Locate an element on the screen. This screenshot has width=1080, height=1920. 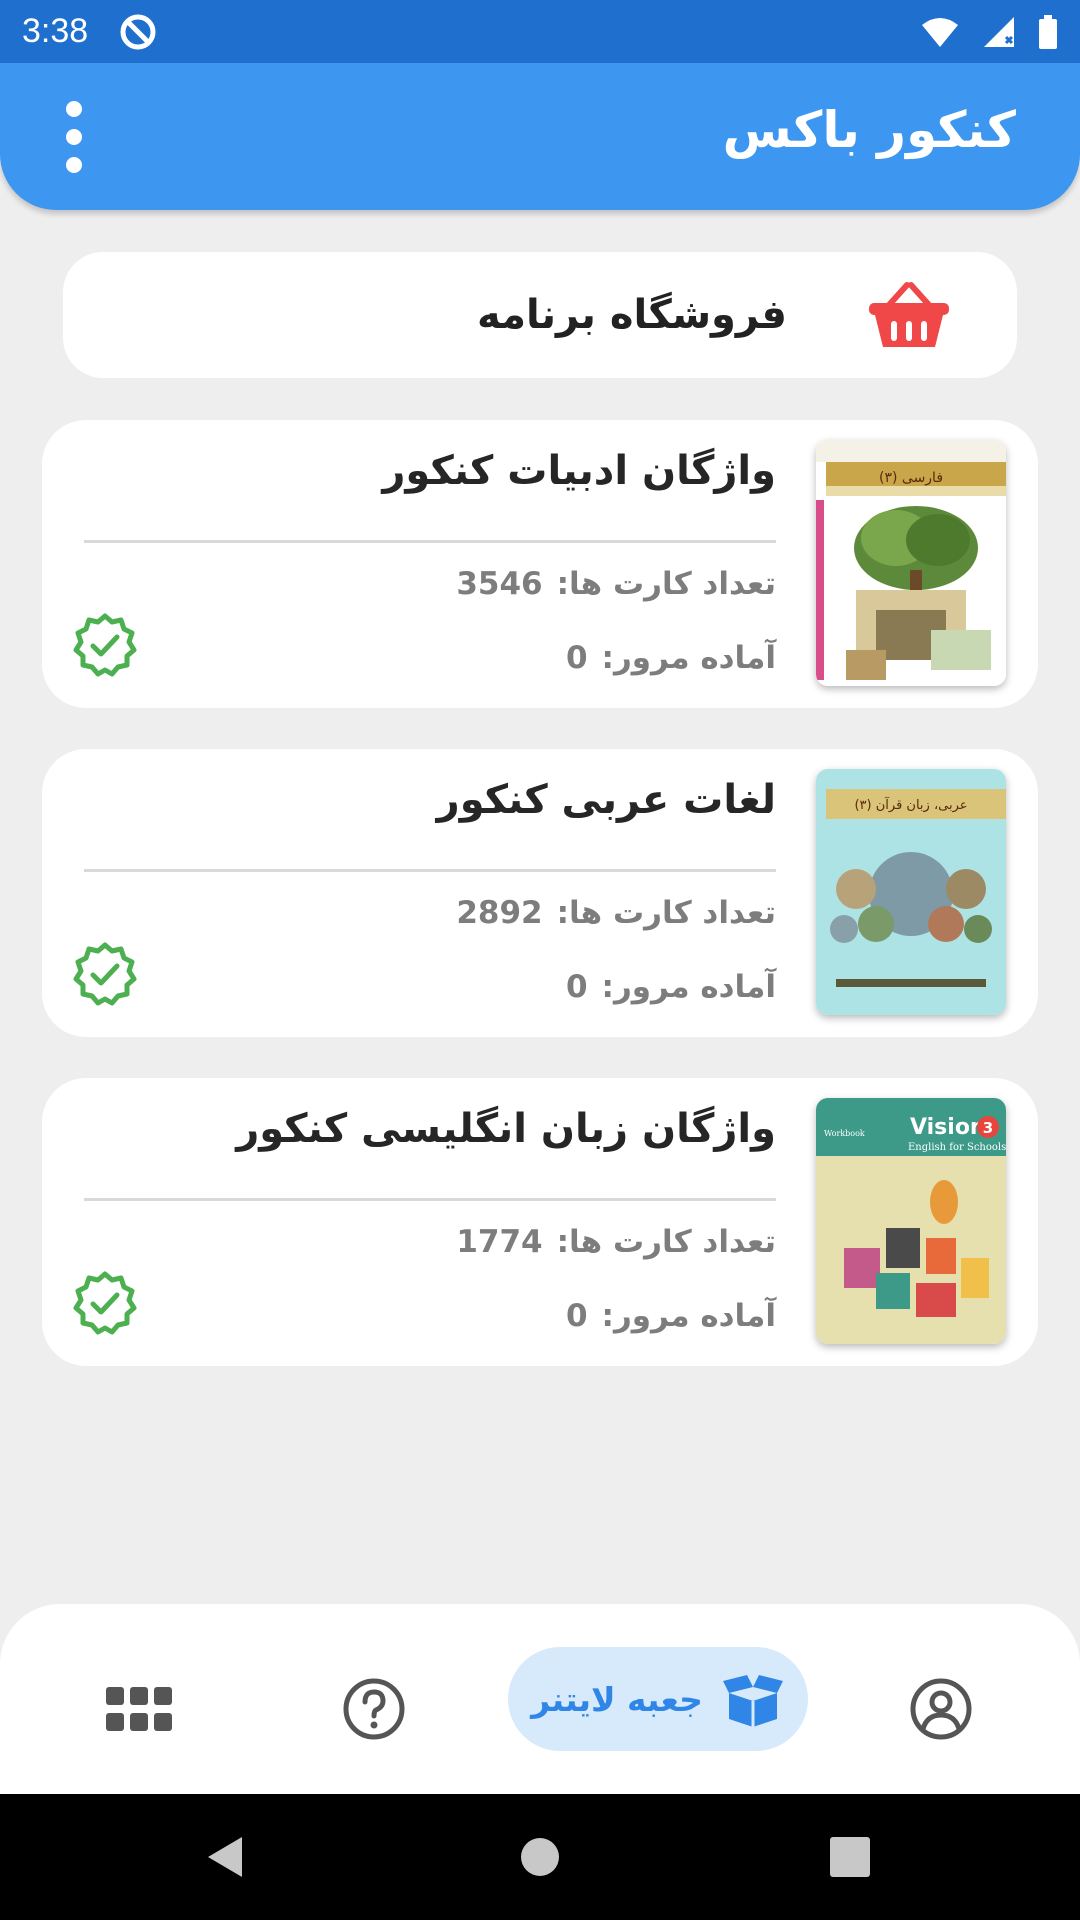
nav-profile-button is located at coordinates (941, 1709).